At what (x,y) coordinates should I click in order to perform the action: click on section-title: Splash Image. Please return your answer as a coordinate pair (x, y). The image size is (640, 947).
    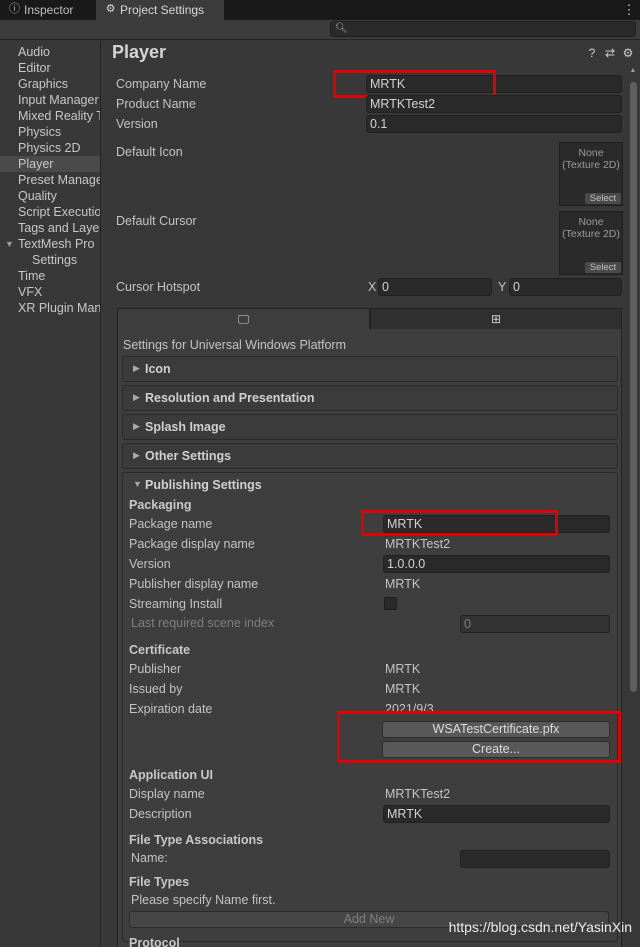
    Looking at the image, I should click on (185, 427).